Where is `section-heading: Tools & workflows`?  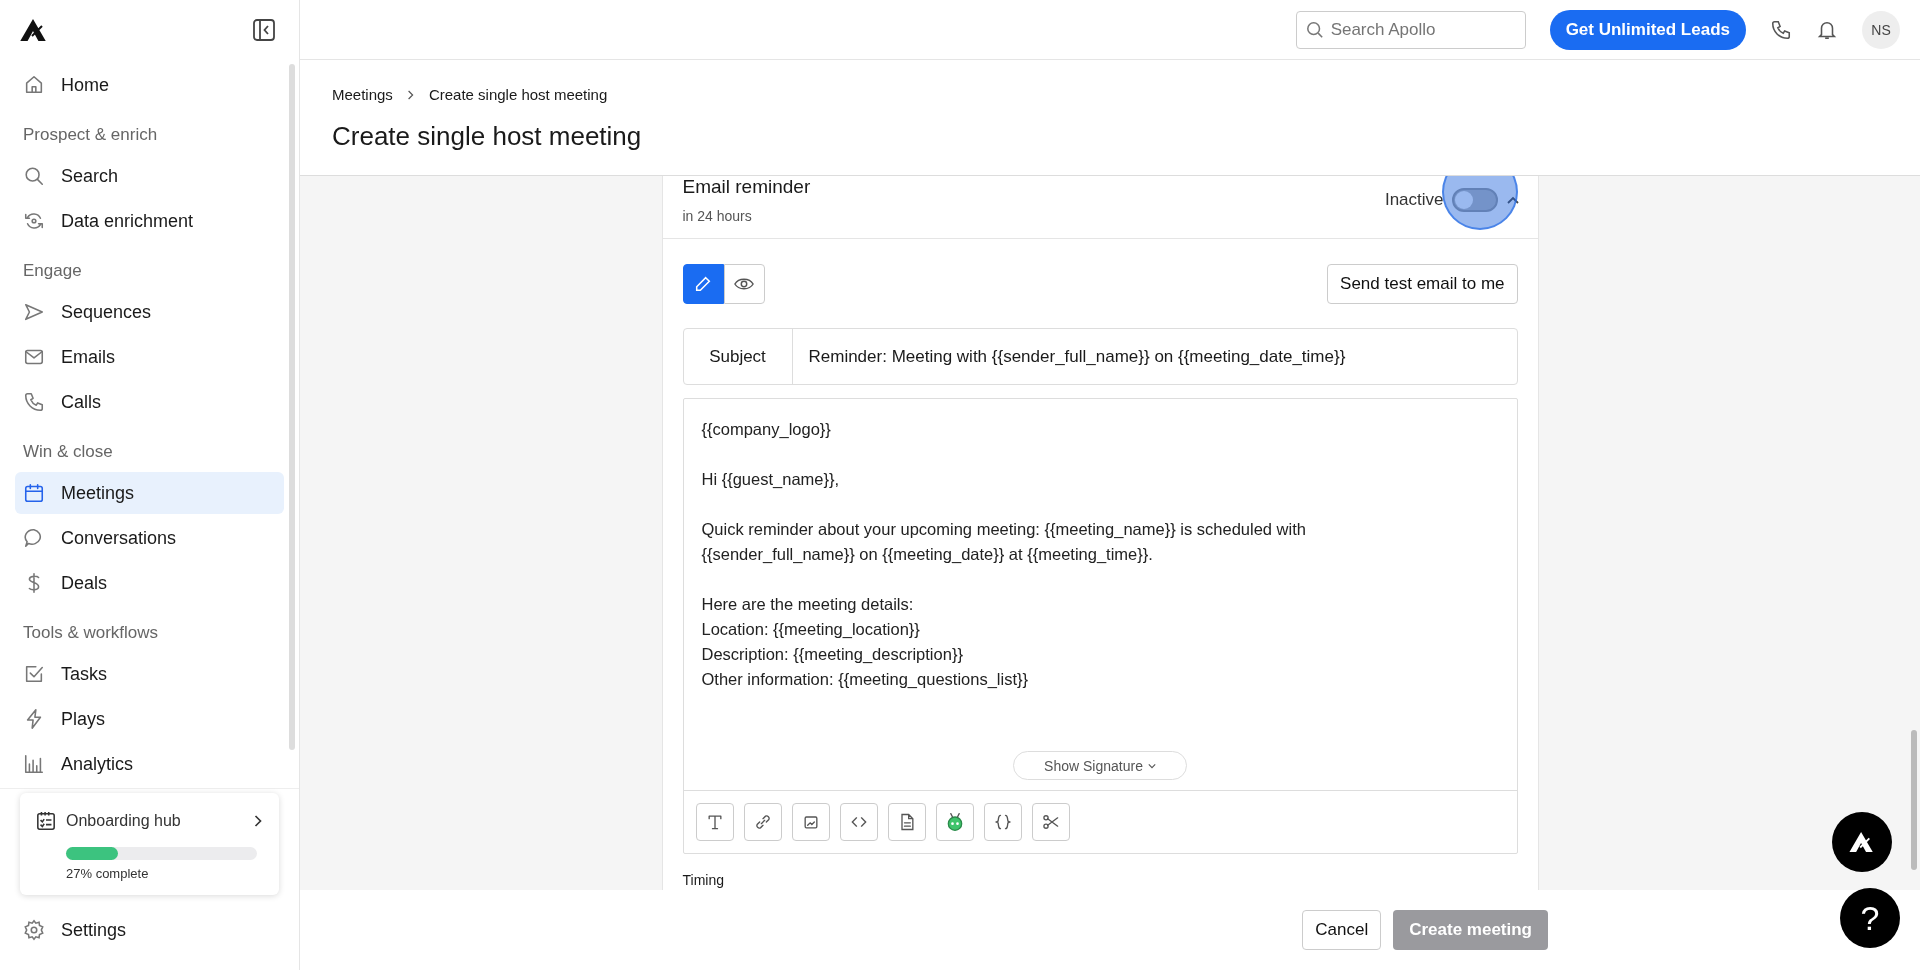 section-heading: Tools & workflows is located at coordinates (91, 633).